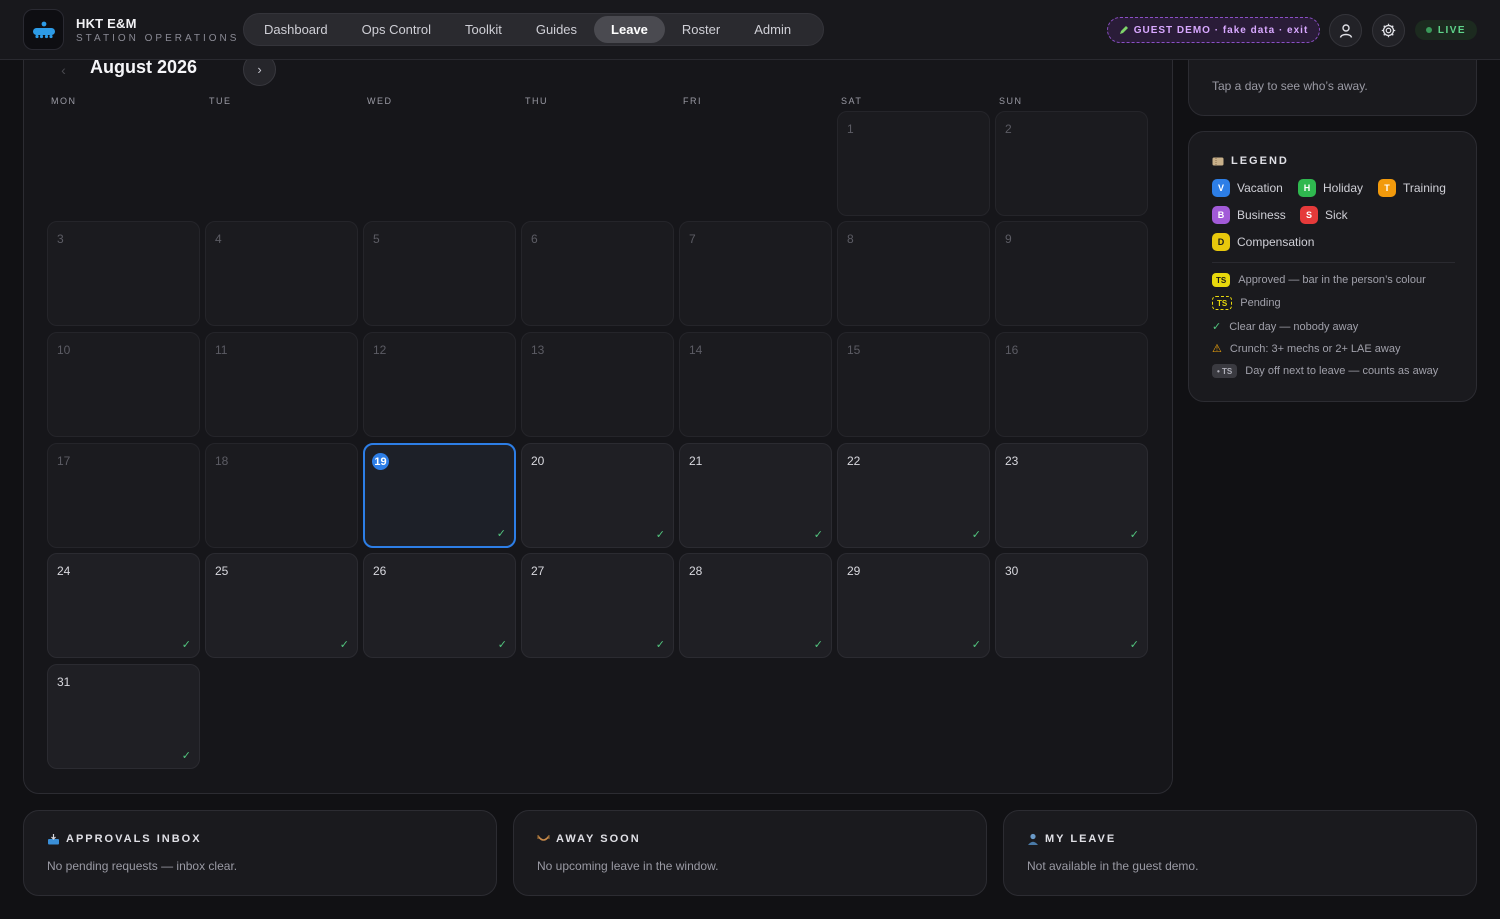 The width and height of the screenshot is (1500, 919). What do you see at coordinates (1330, 188) in the screenshot?
I see `legend-holiday: H Holiday` at bounding box center [1330, 188].